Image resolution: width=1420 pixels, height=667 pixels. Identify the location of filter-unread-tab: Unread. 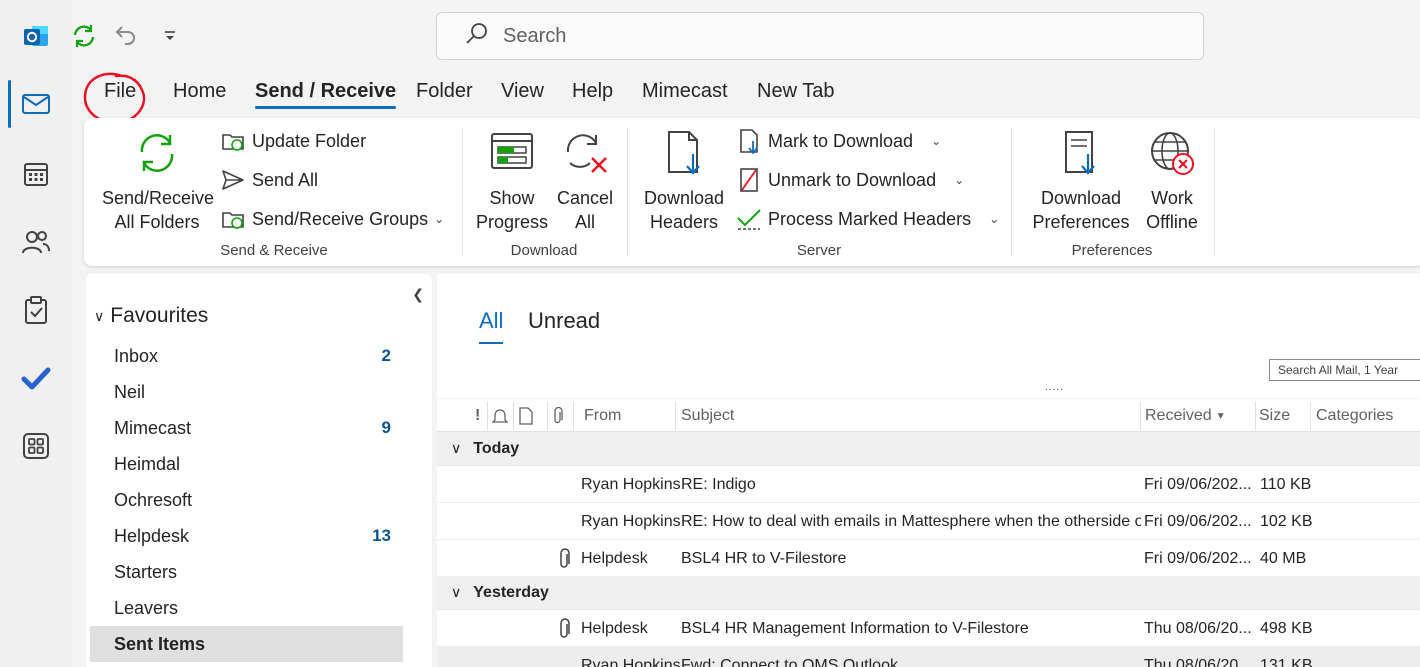
(564, 321).